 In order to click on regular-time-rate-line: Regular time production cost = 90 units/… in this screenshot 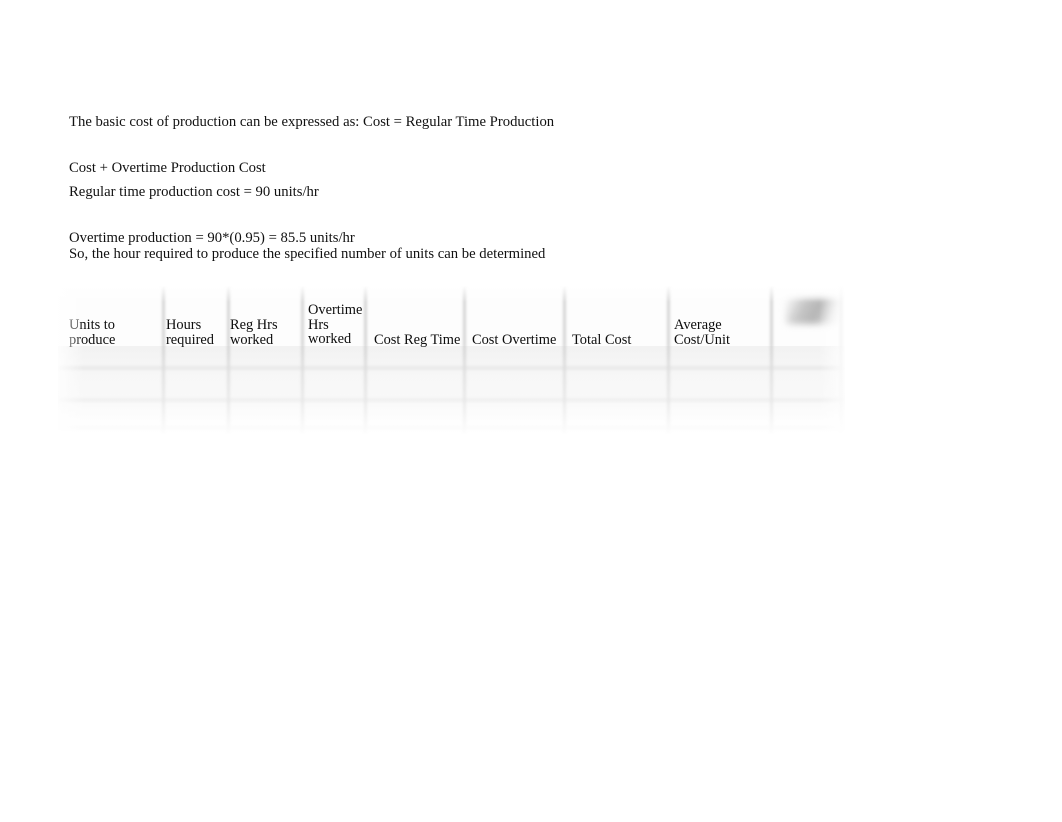, I will do `click(194, 192)`.